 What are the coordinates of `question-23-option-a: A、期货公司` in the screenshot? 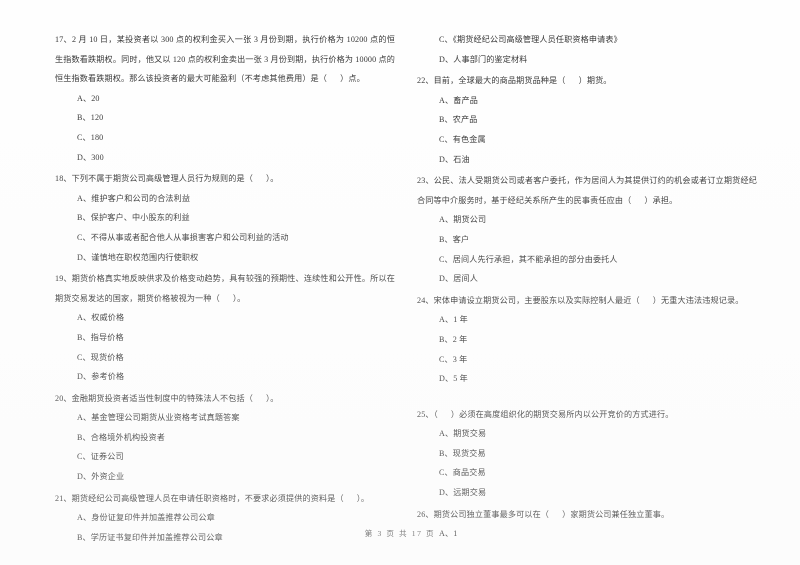 It's located at (587, 220).